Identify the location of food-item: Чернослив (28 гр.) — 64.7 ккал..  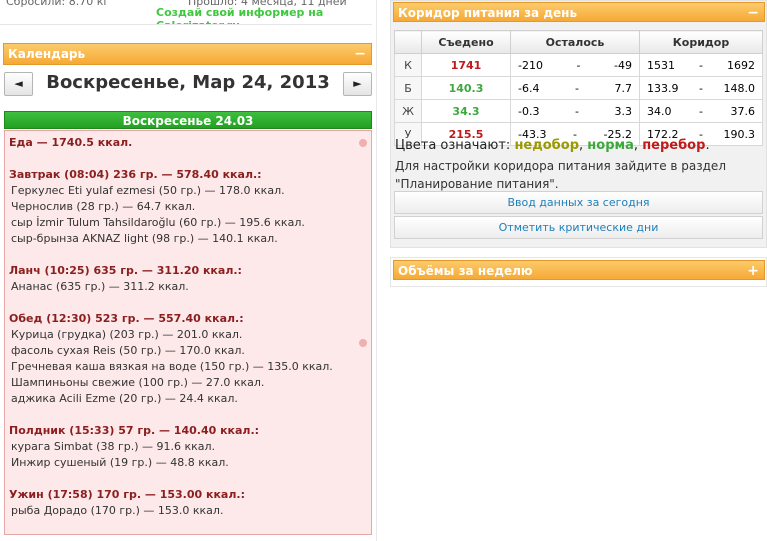
(103, 206).